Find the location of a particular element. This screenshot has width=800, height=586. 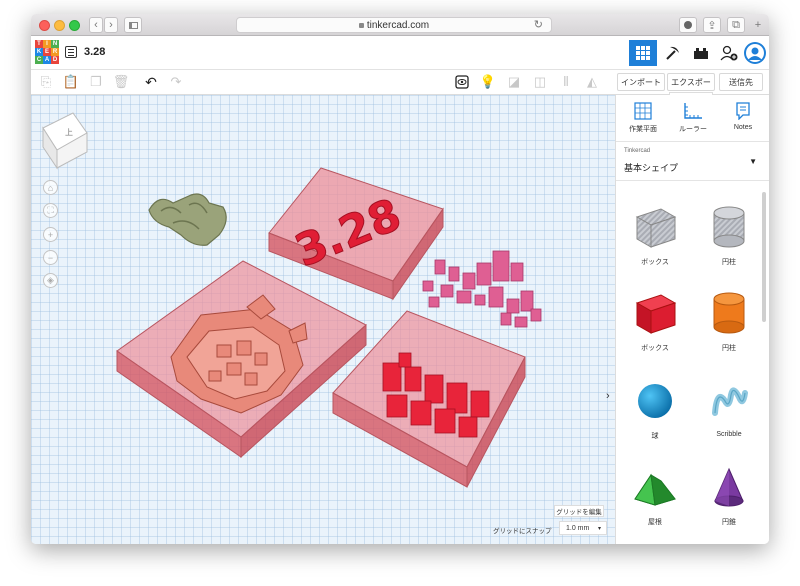

orange-cylinder-icon is located at coordinates (729, 313).